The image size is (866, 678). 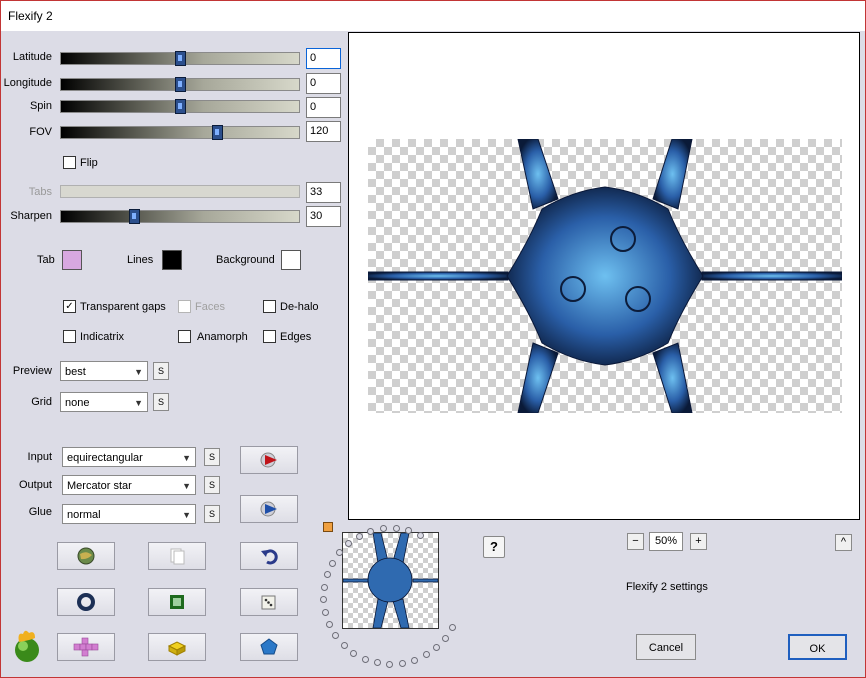 I want to click on ring-button, so click(x=86, y=602).